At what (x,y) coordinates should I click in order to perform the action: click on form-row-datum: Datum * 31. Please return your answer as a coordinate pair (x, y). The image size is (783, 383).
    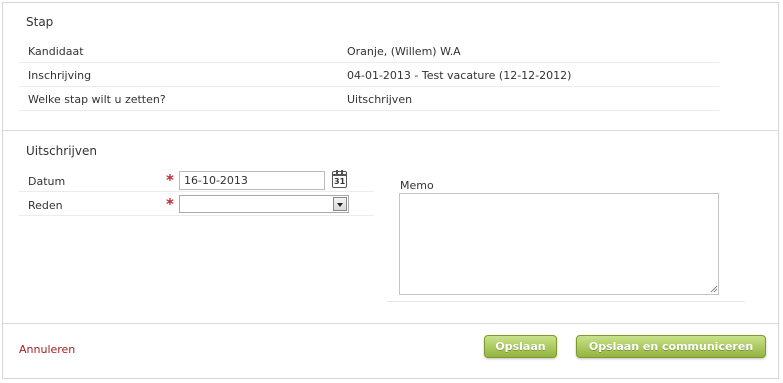
    Looking at the image, I should click on (196, 181).